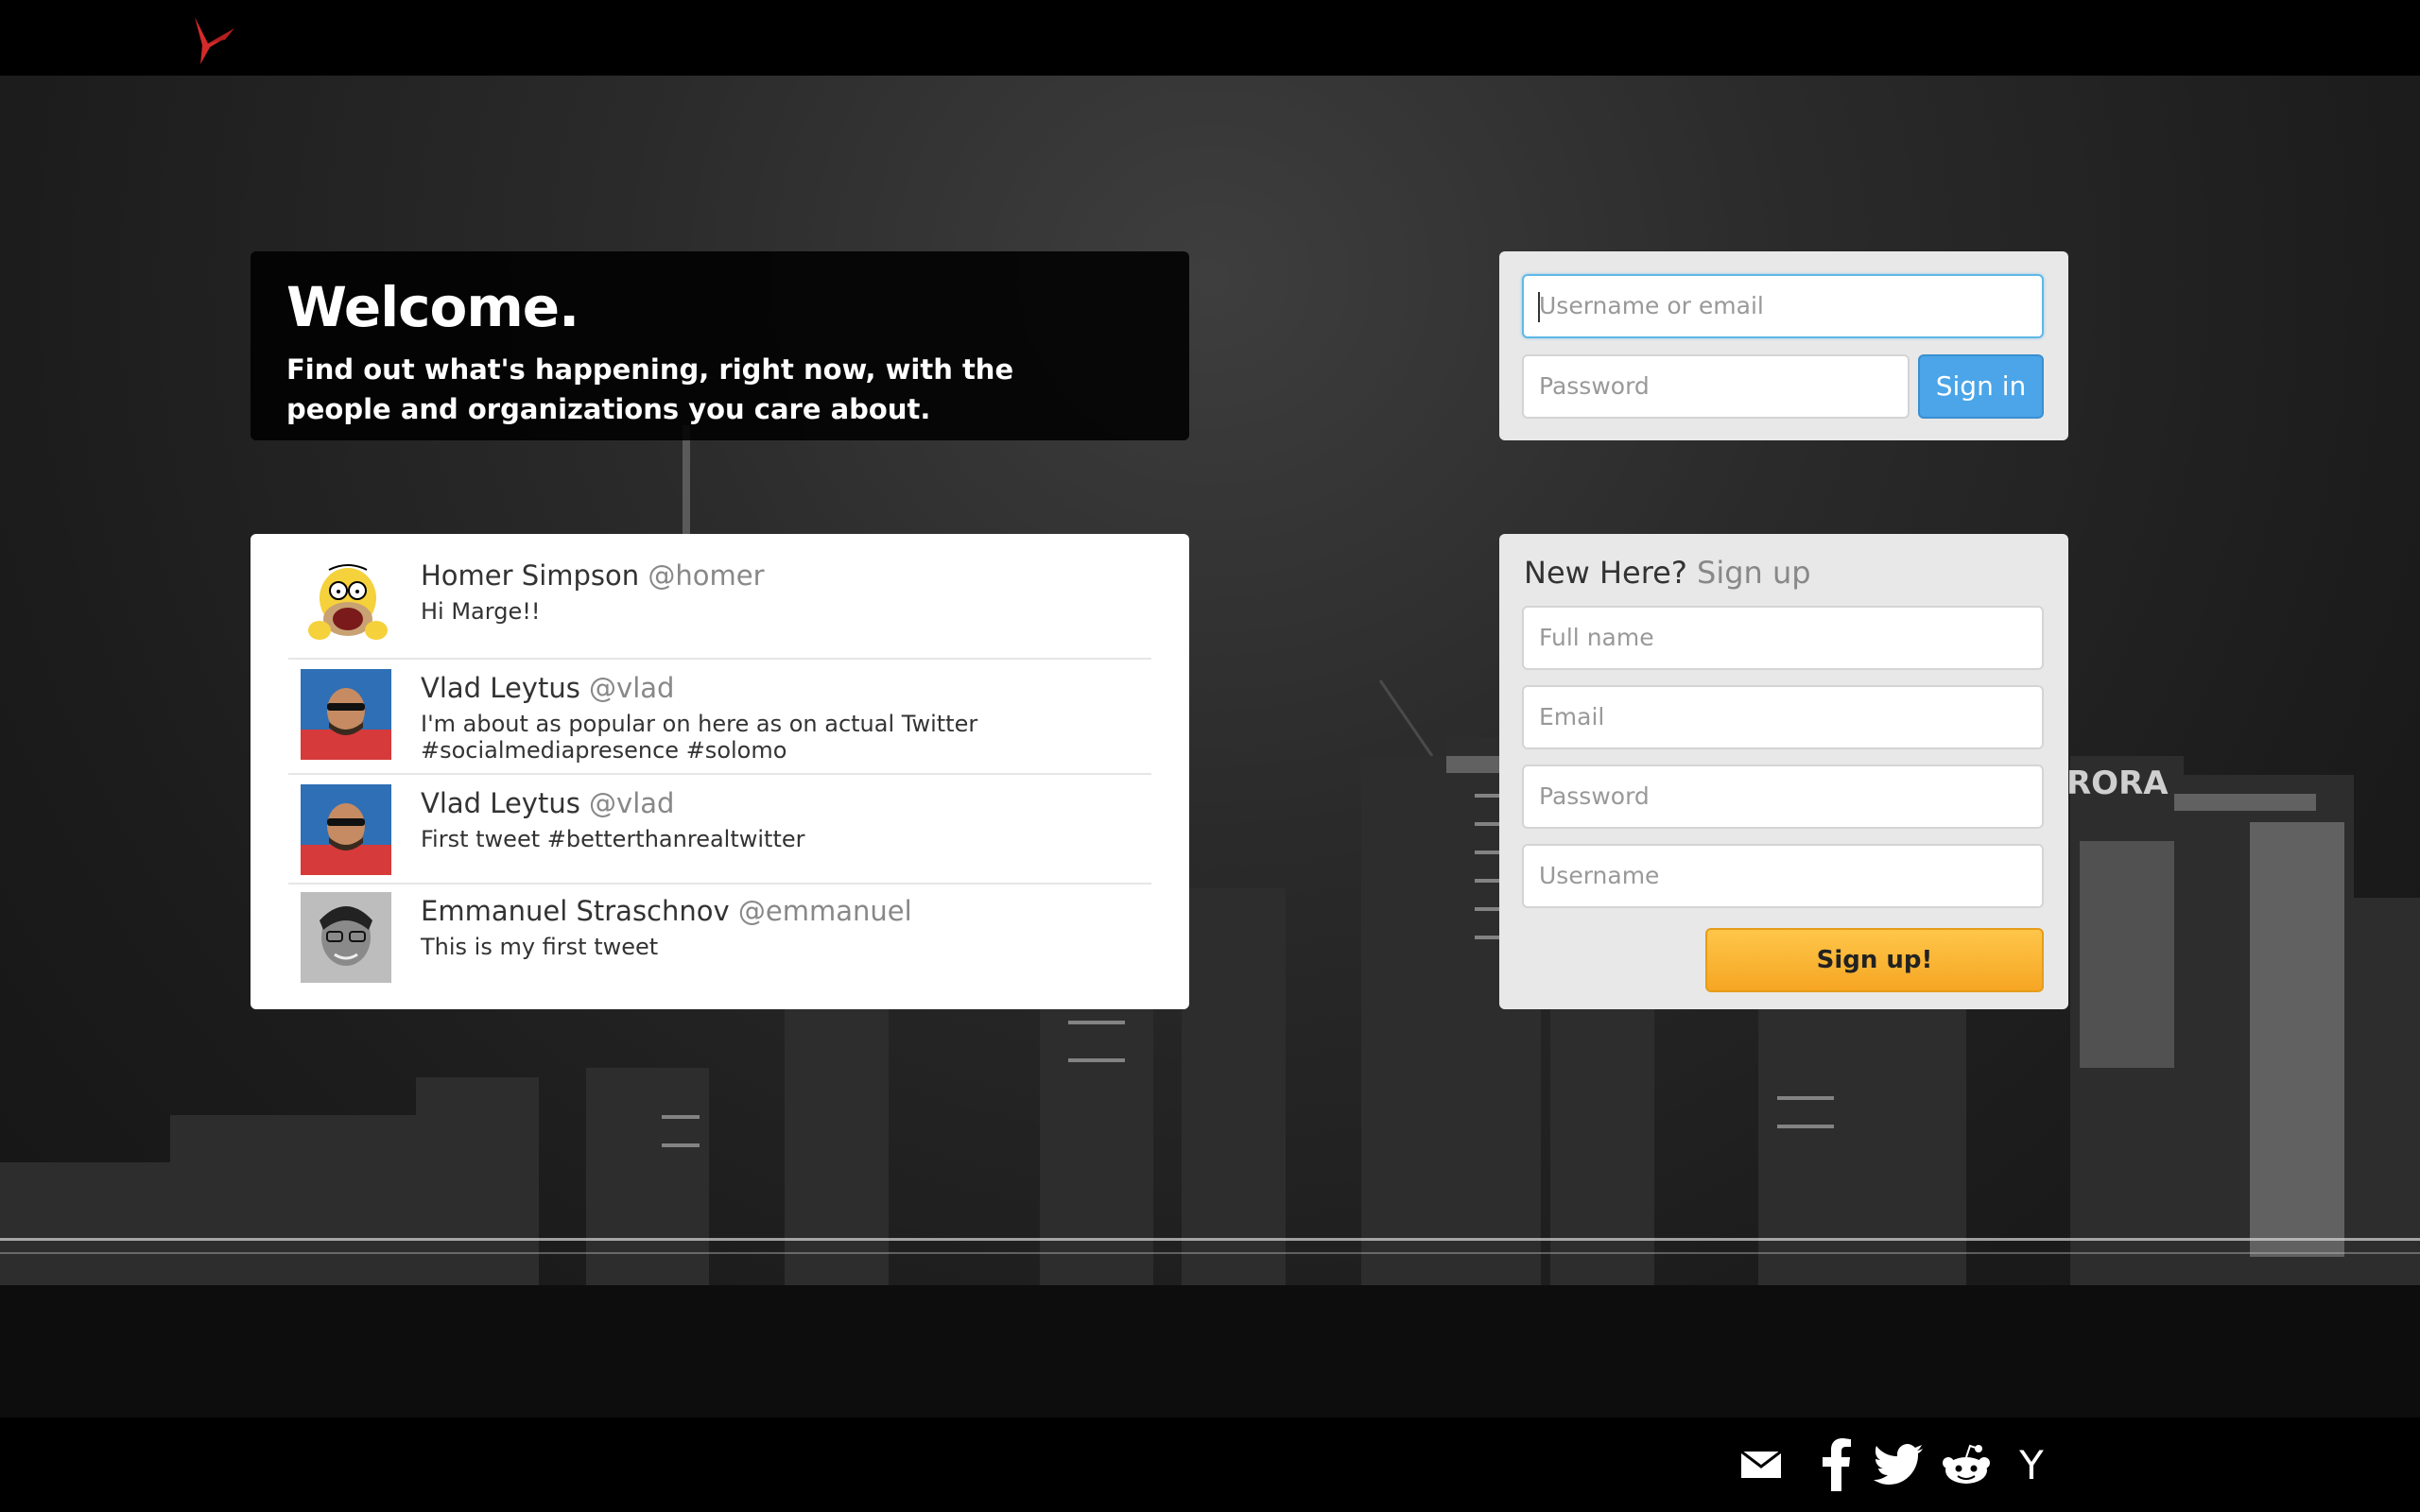 Image resolution: width=2420 pixels, height=1512 pixels. I want to click on sign-in-button: Sign in, so click(1981, 386).